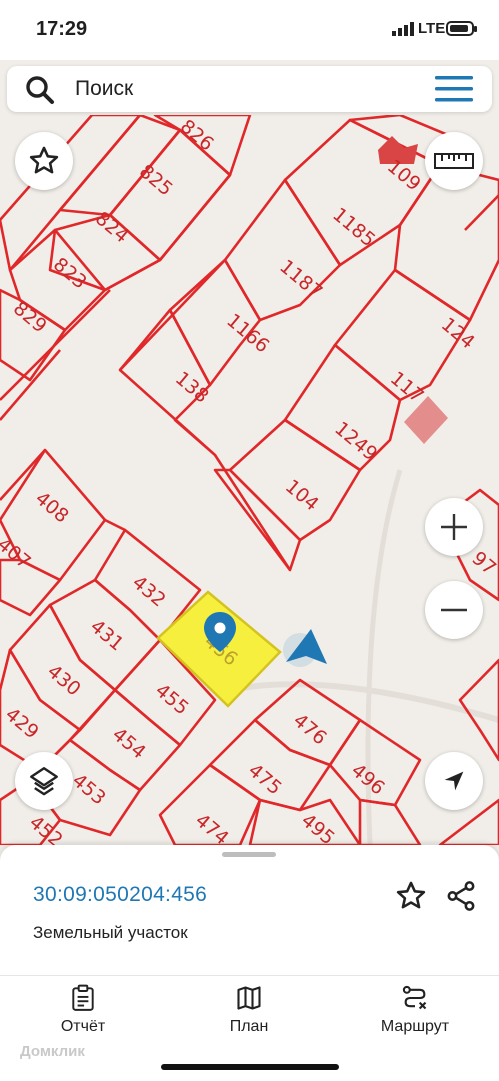  I want to click on battery-icon, so click(461, 28).